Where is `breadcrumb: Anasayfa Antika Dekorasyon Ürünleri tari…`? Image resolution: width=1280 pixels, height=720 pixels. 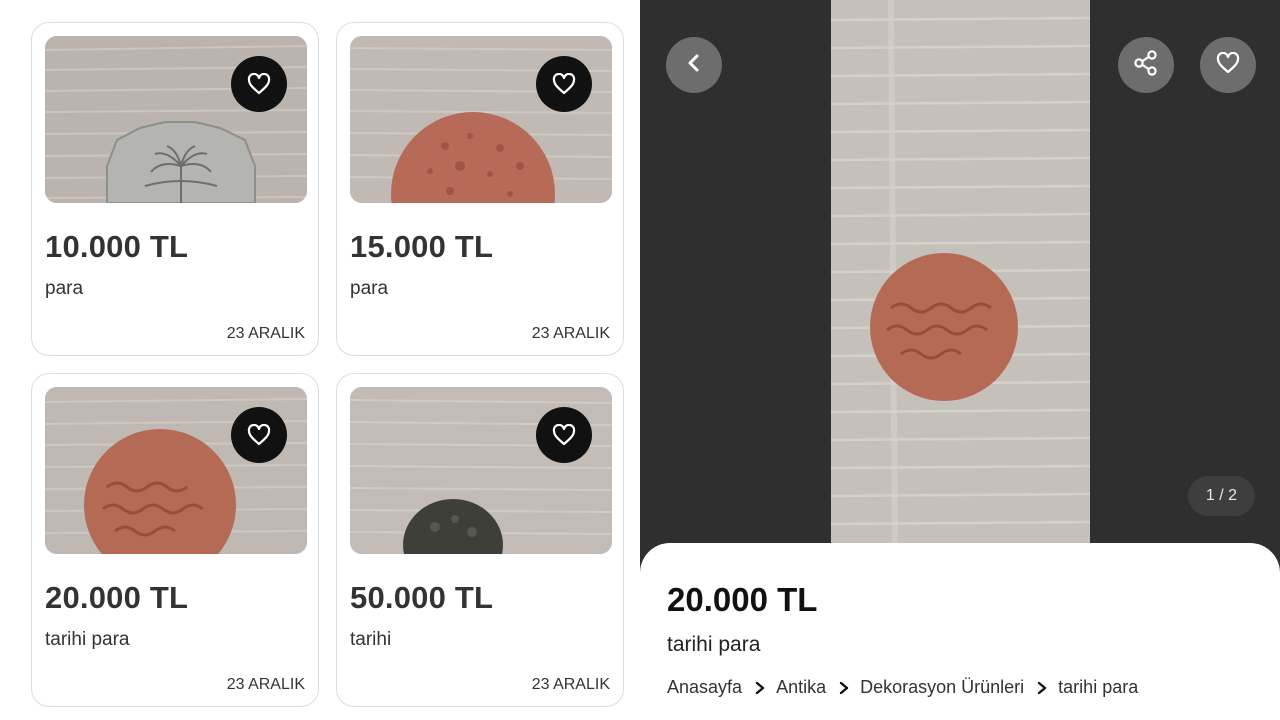 breadcrumb: Anasayfa Antika Dekorasyon Ürünleri tari… is located at coordinates (902, 687).